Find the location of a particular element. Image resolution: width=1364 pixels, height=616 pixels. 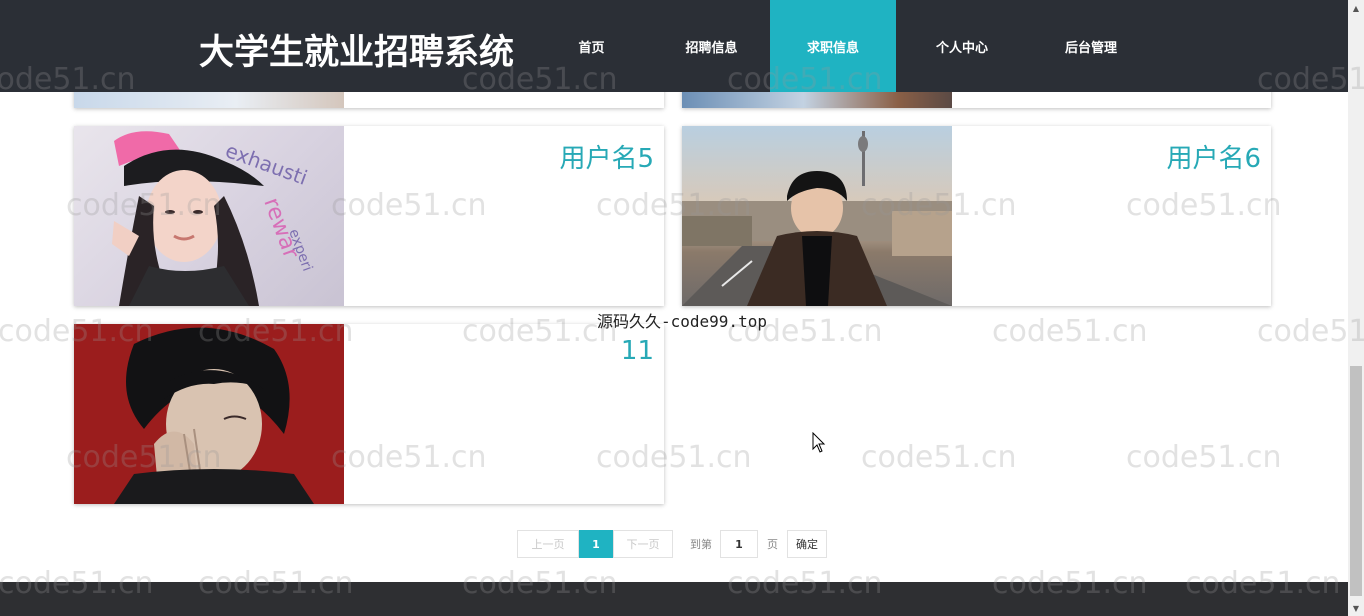

scrollbar-thumb is located at coordinates (1356, 481).